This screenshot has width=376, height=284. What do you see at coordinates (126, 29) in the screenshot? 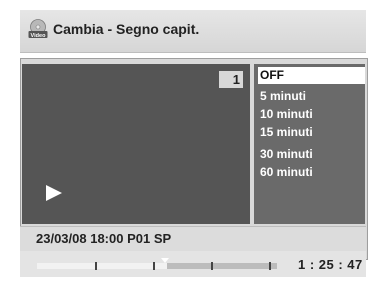
I see `page-title: Cambia - Segno capit.` at bounding box center [126, 29].